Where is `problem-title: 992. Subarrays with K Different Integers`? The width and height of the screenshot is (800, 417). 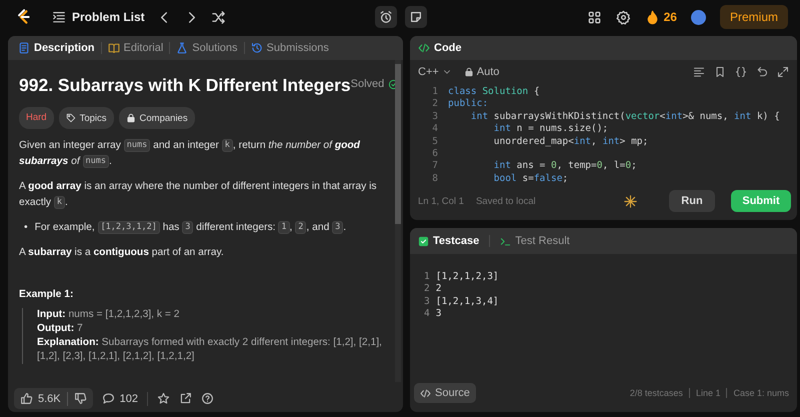 problem-title: 992. Subarrays with K Different Integers is located at coordinates (185, 85).